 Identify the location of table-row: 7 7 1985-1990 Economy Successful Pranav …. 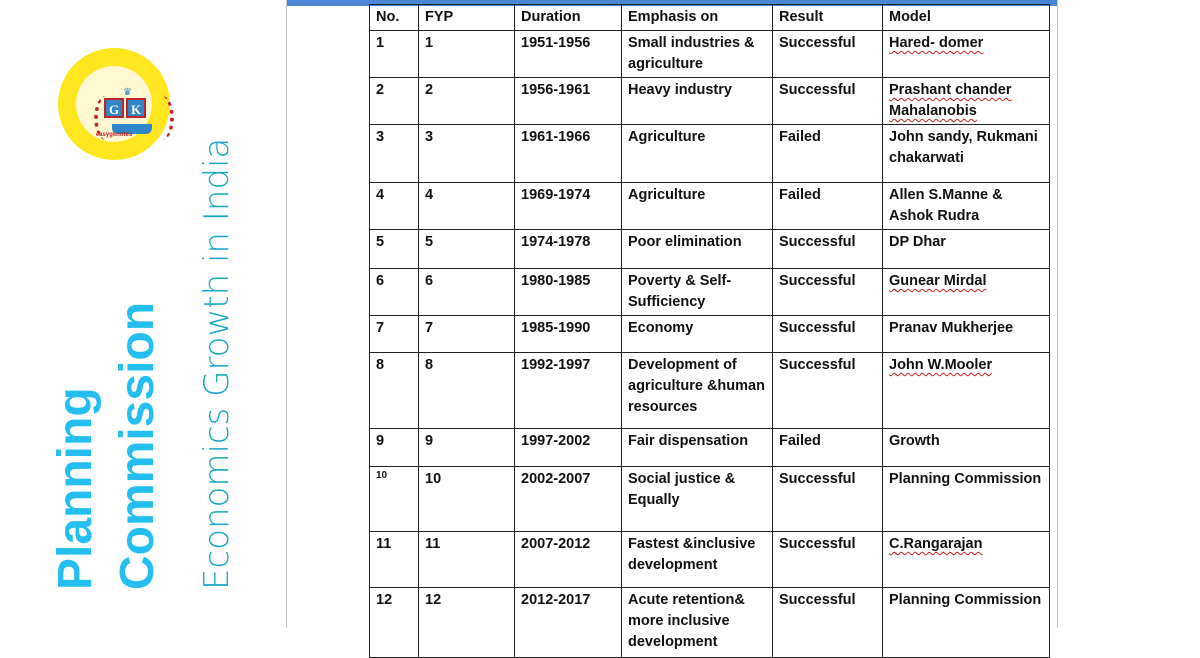
(709, 334).